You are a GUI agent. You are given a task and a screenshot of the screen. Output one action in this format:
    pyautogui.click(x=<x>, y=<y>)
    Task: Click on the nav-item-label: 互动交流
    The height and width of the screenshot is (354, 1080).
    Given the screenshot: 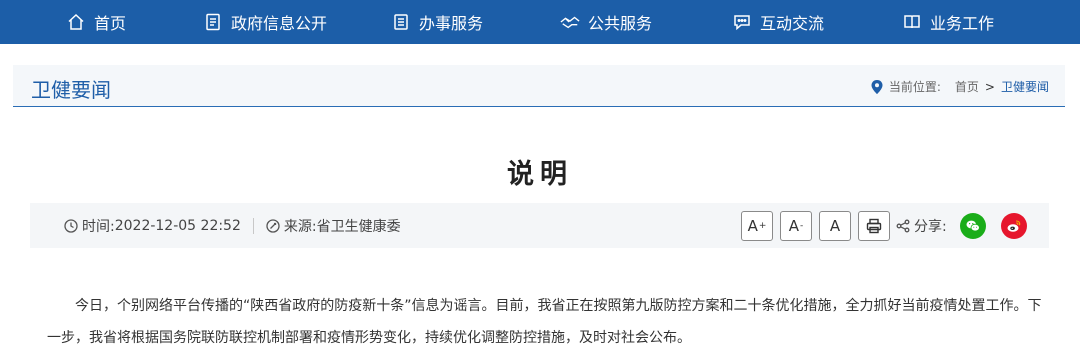 What is the action you would take?
    pyautogui.click(x=792, y=23)
    